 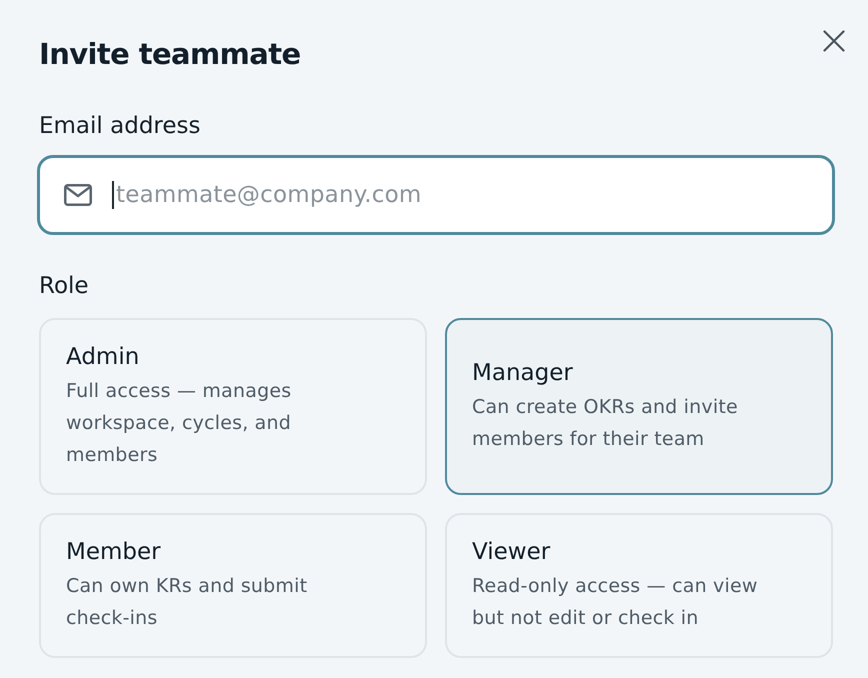 I want to click on dialog-title: Invite teammate, so click(x=170, y=54).